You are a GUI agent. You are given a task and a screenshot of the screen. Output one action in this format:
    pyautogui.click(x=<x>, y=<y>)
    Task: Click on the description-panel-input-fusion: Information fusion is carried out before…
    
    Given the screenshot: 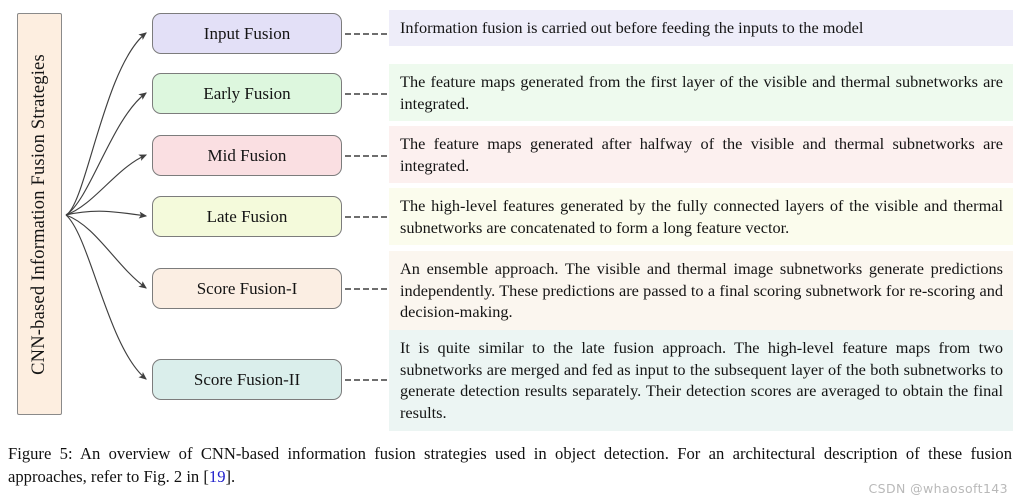 What is the action you would take?
    pyautogui.click(x=701, y=28)
    